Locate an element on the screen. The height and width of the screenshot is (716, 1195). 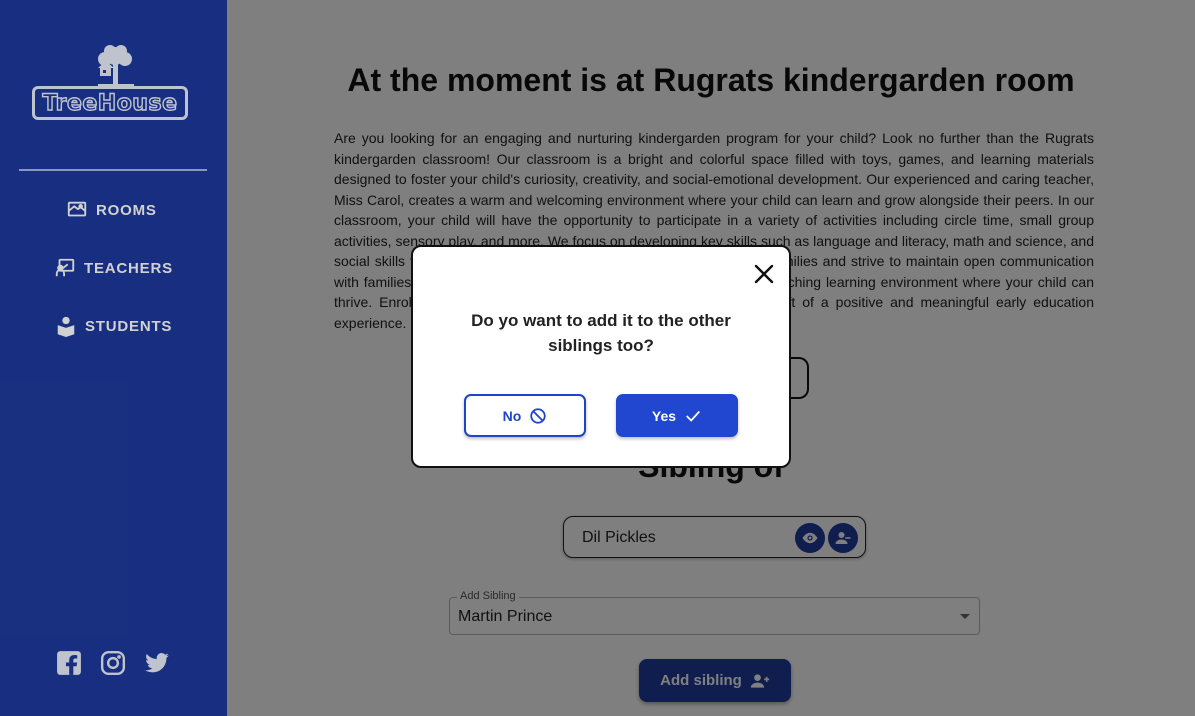
no-label: No is located at coordinates (512, 415).